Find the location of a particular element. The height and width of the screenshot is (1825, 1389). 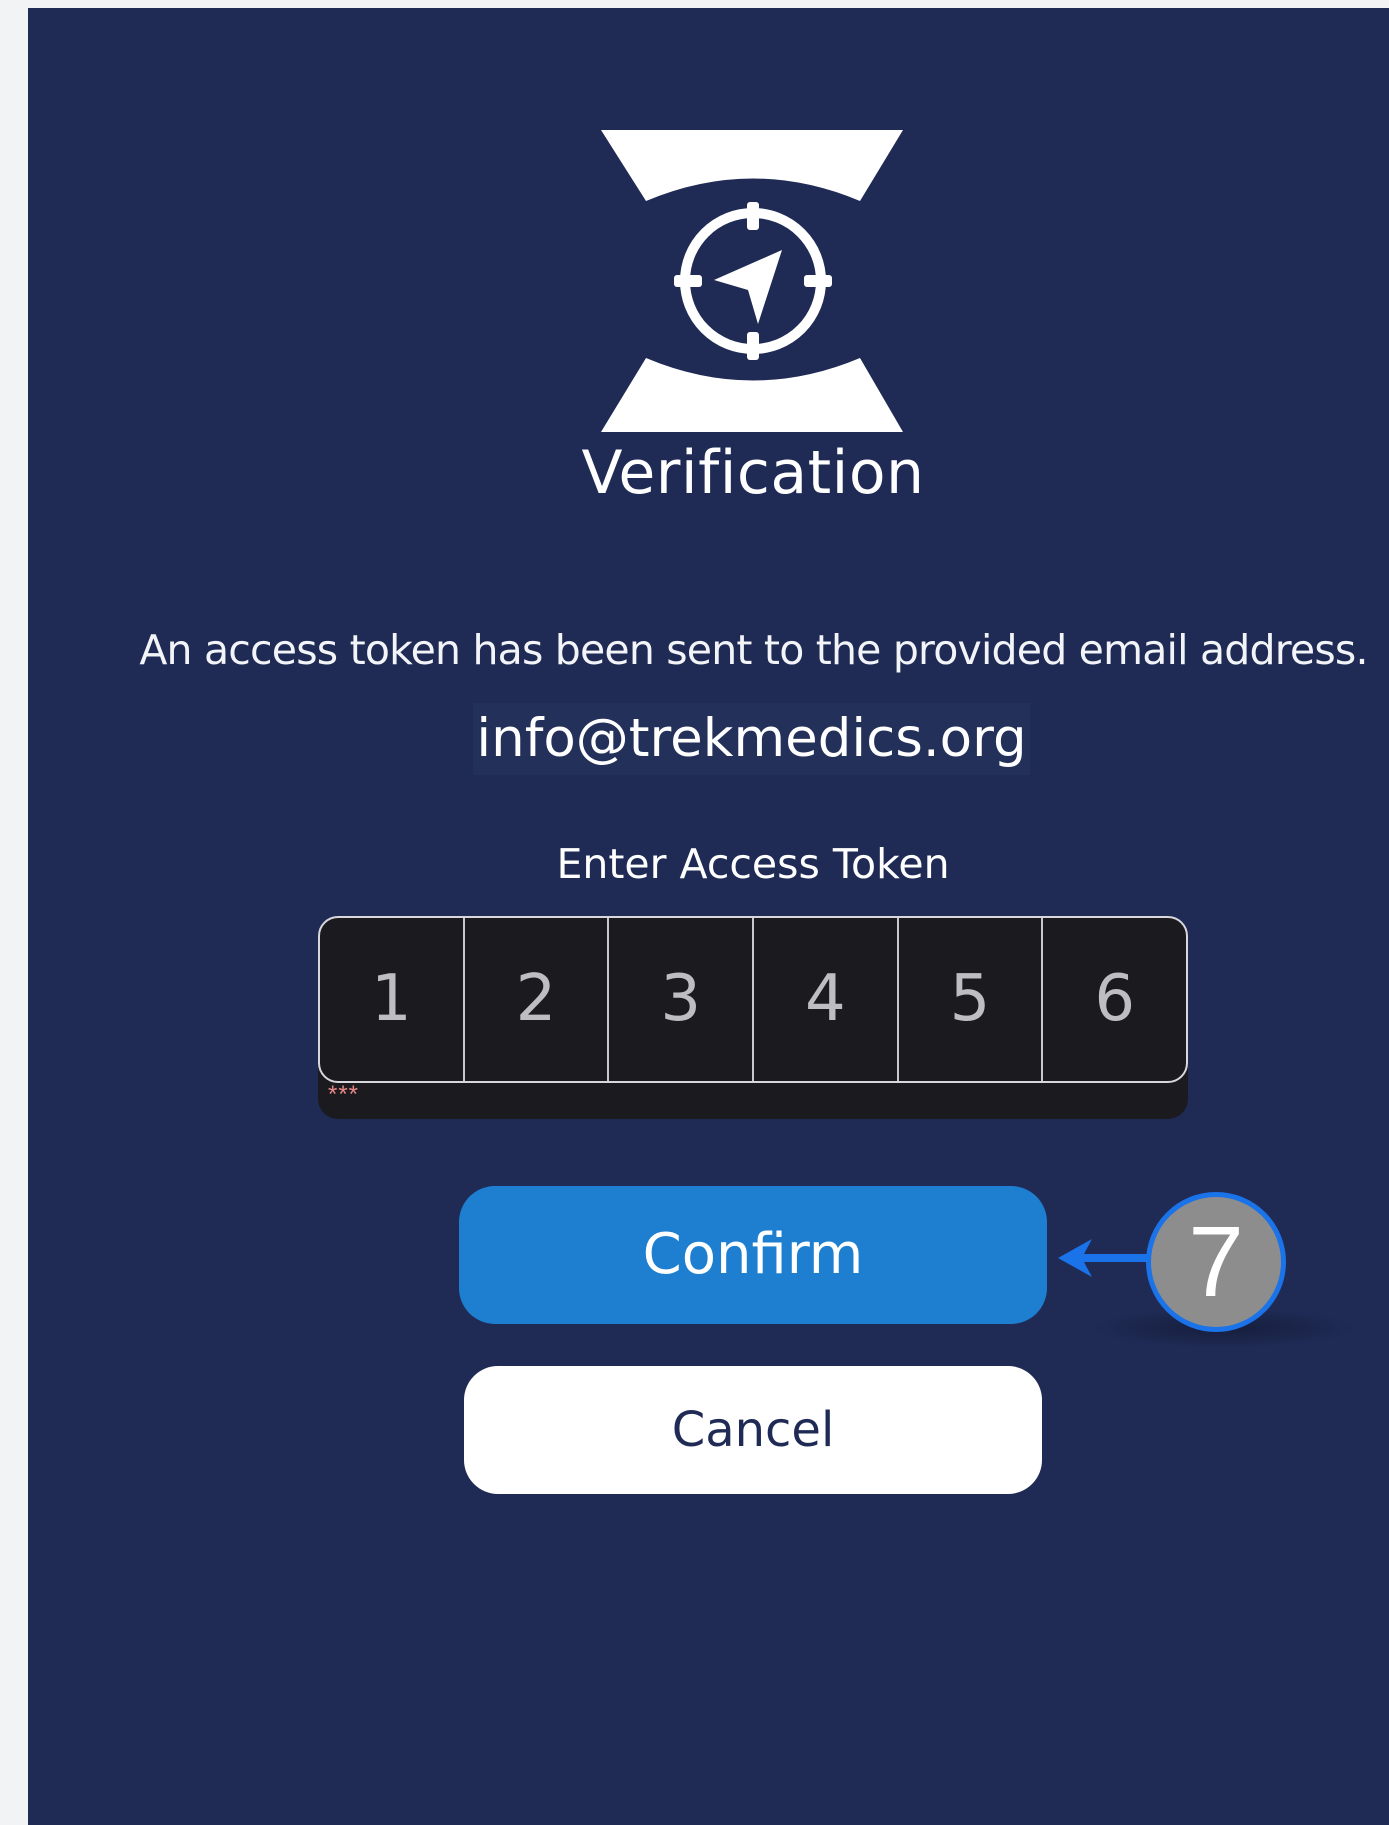

token-digit-1: 1 is located at coordinates (392, 999).